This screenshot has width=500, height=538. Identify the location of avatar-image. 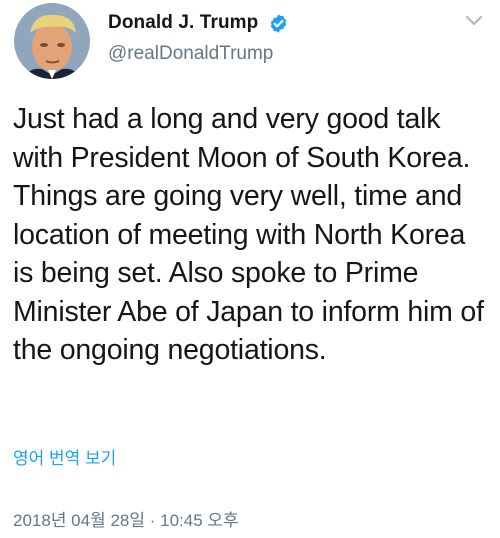
(52, 41).